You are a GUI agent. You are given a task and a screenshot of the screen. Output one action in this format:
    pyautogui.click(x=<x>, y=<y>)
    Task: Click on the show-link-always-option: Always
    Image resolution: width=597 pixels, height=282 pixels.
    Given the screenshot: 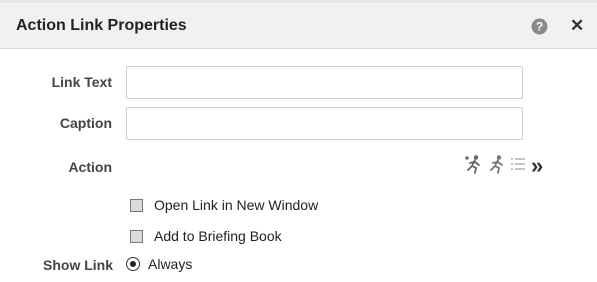 What is the action you would take?
    pyautogui.click(x=159, y=264)
    